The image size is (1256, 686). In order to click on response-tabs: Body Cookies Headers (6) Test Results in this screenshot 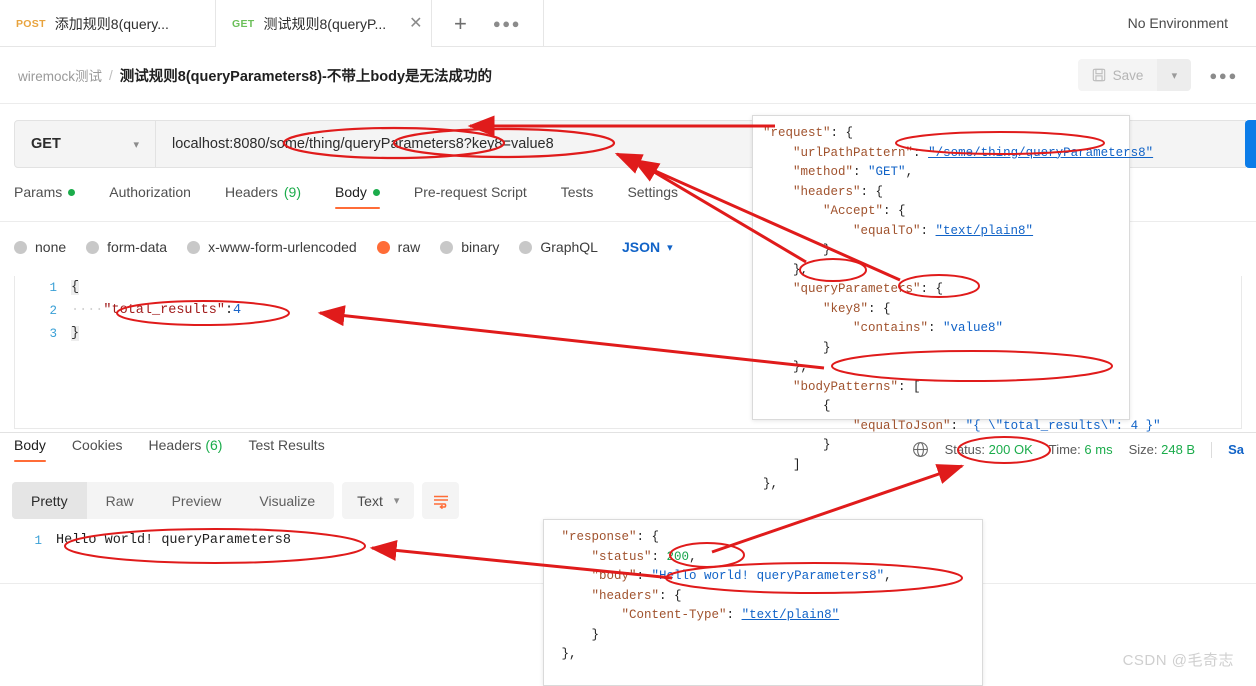, I will do `click(169, 449)`.